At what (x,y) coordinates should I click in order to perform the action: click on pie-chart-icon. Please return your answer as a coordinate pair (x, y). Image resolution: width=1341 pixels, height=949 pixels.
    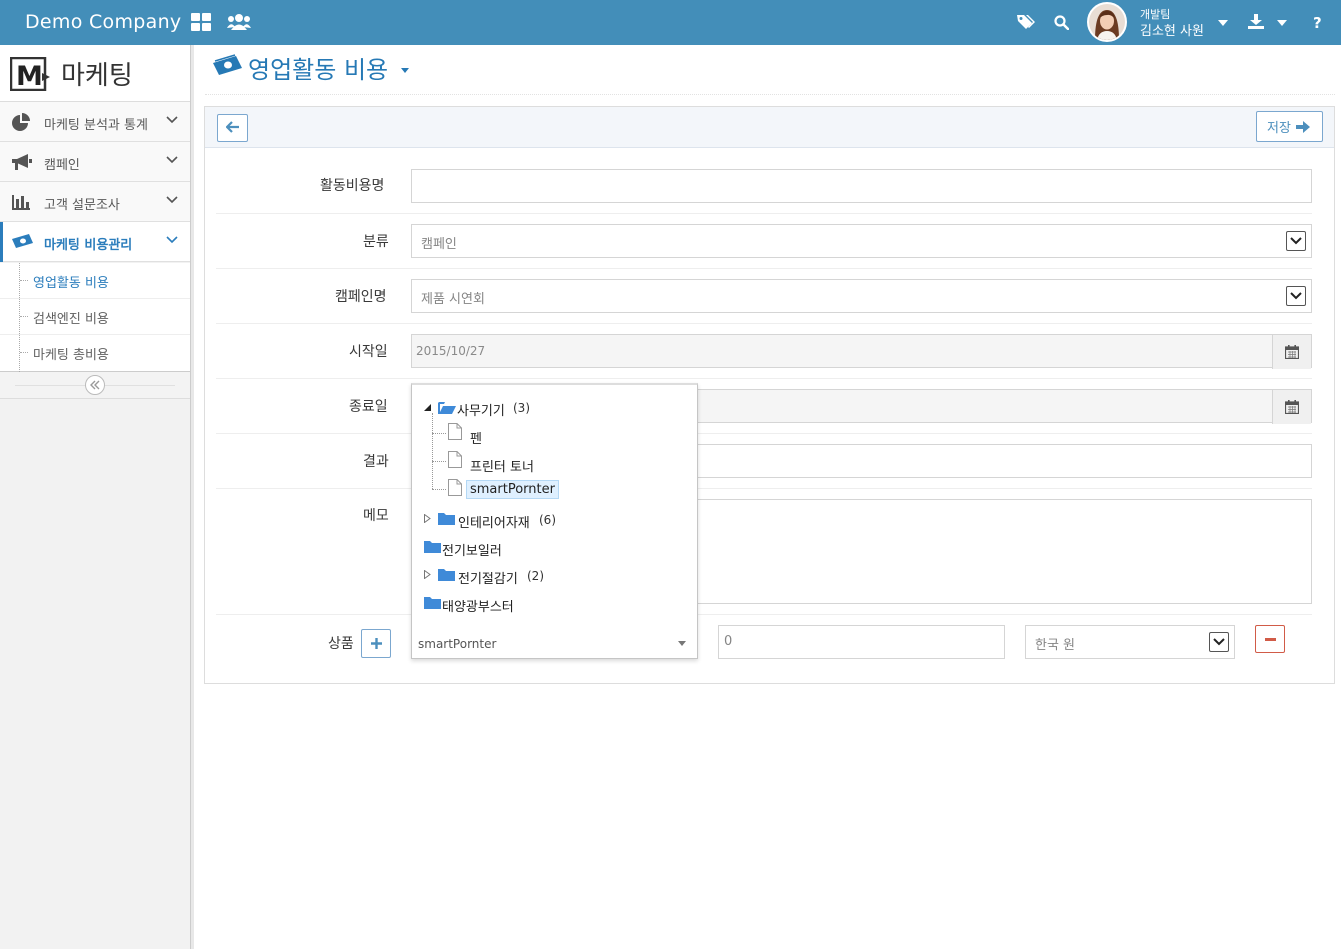
    Looking at the image, I should click on (21, 122).